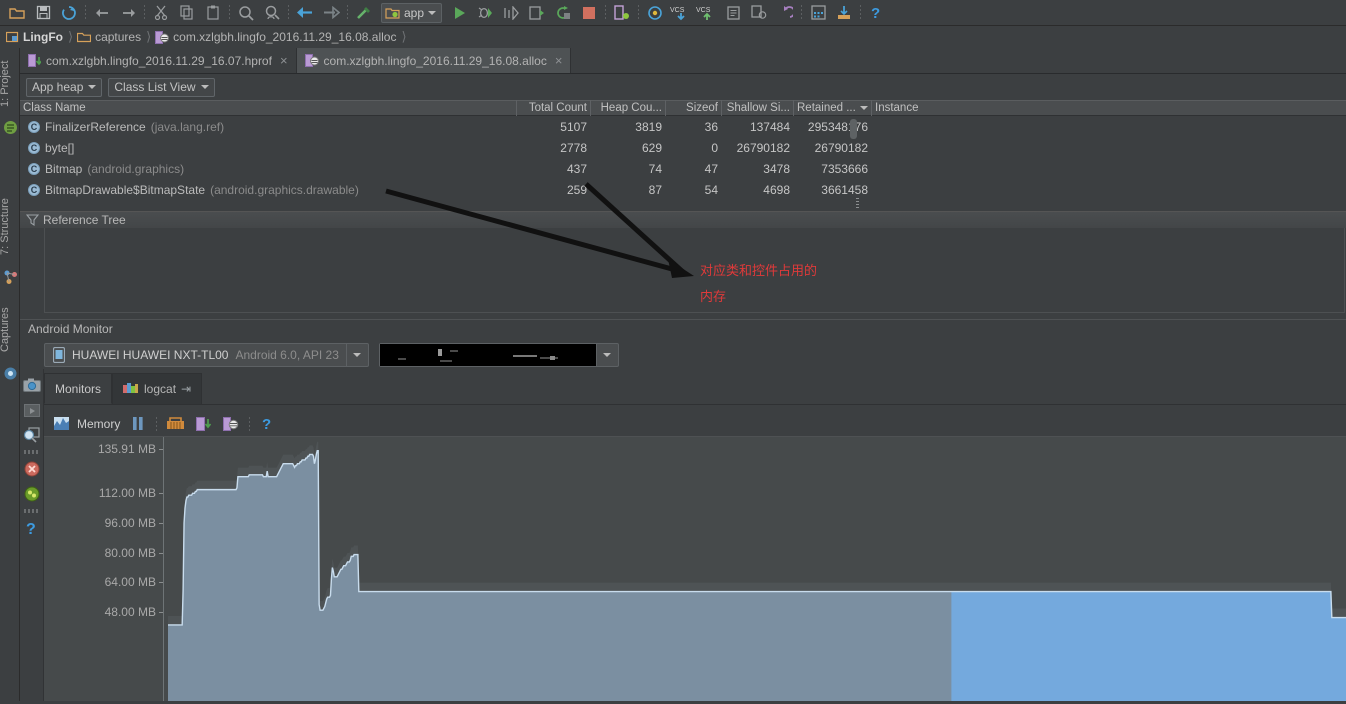 The height and width of the screenshot is (704, 1346). Describe the element at coordinates (32, 528) in the screenshot. I see `monitor-help-icon: ?` at that location.